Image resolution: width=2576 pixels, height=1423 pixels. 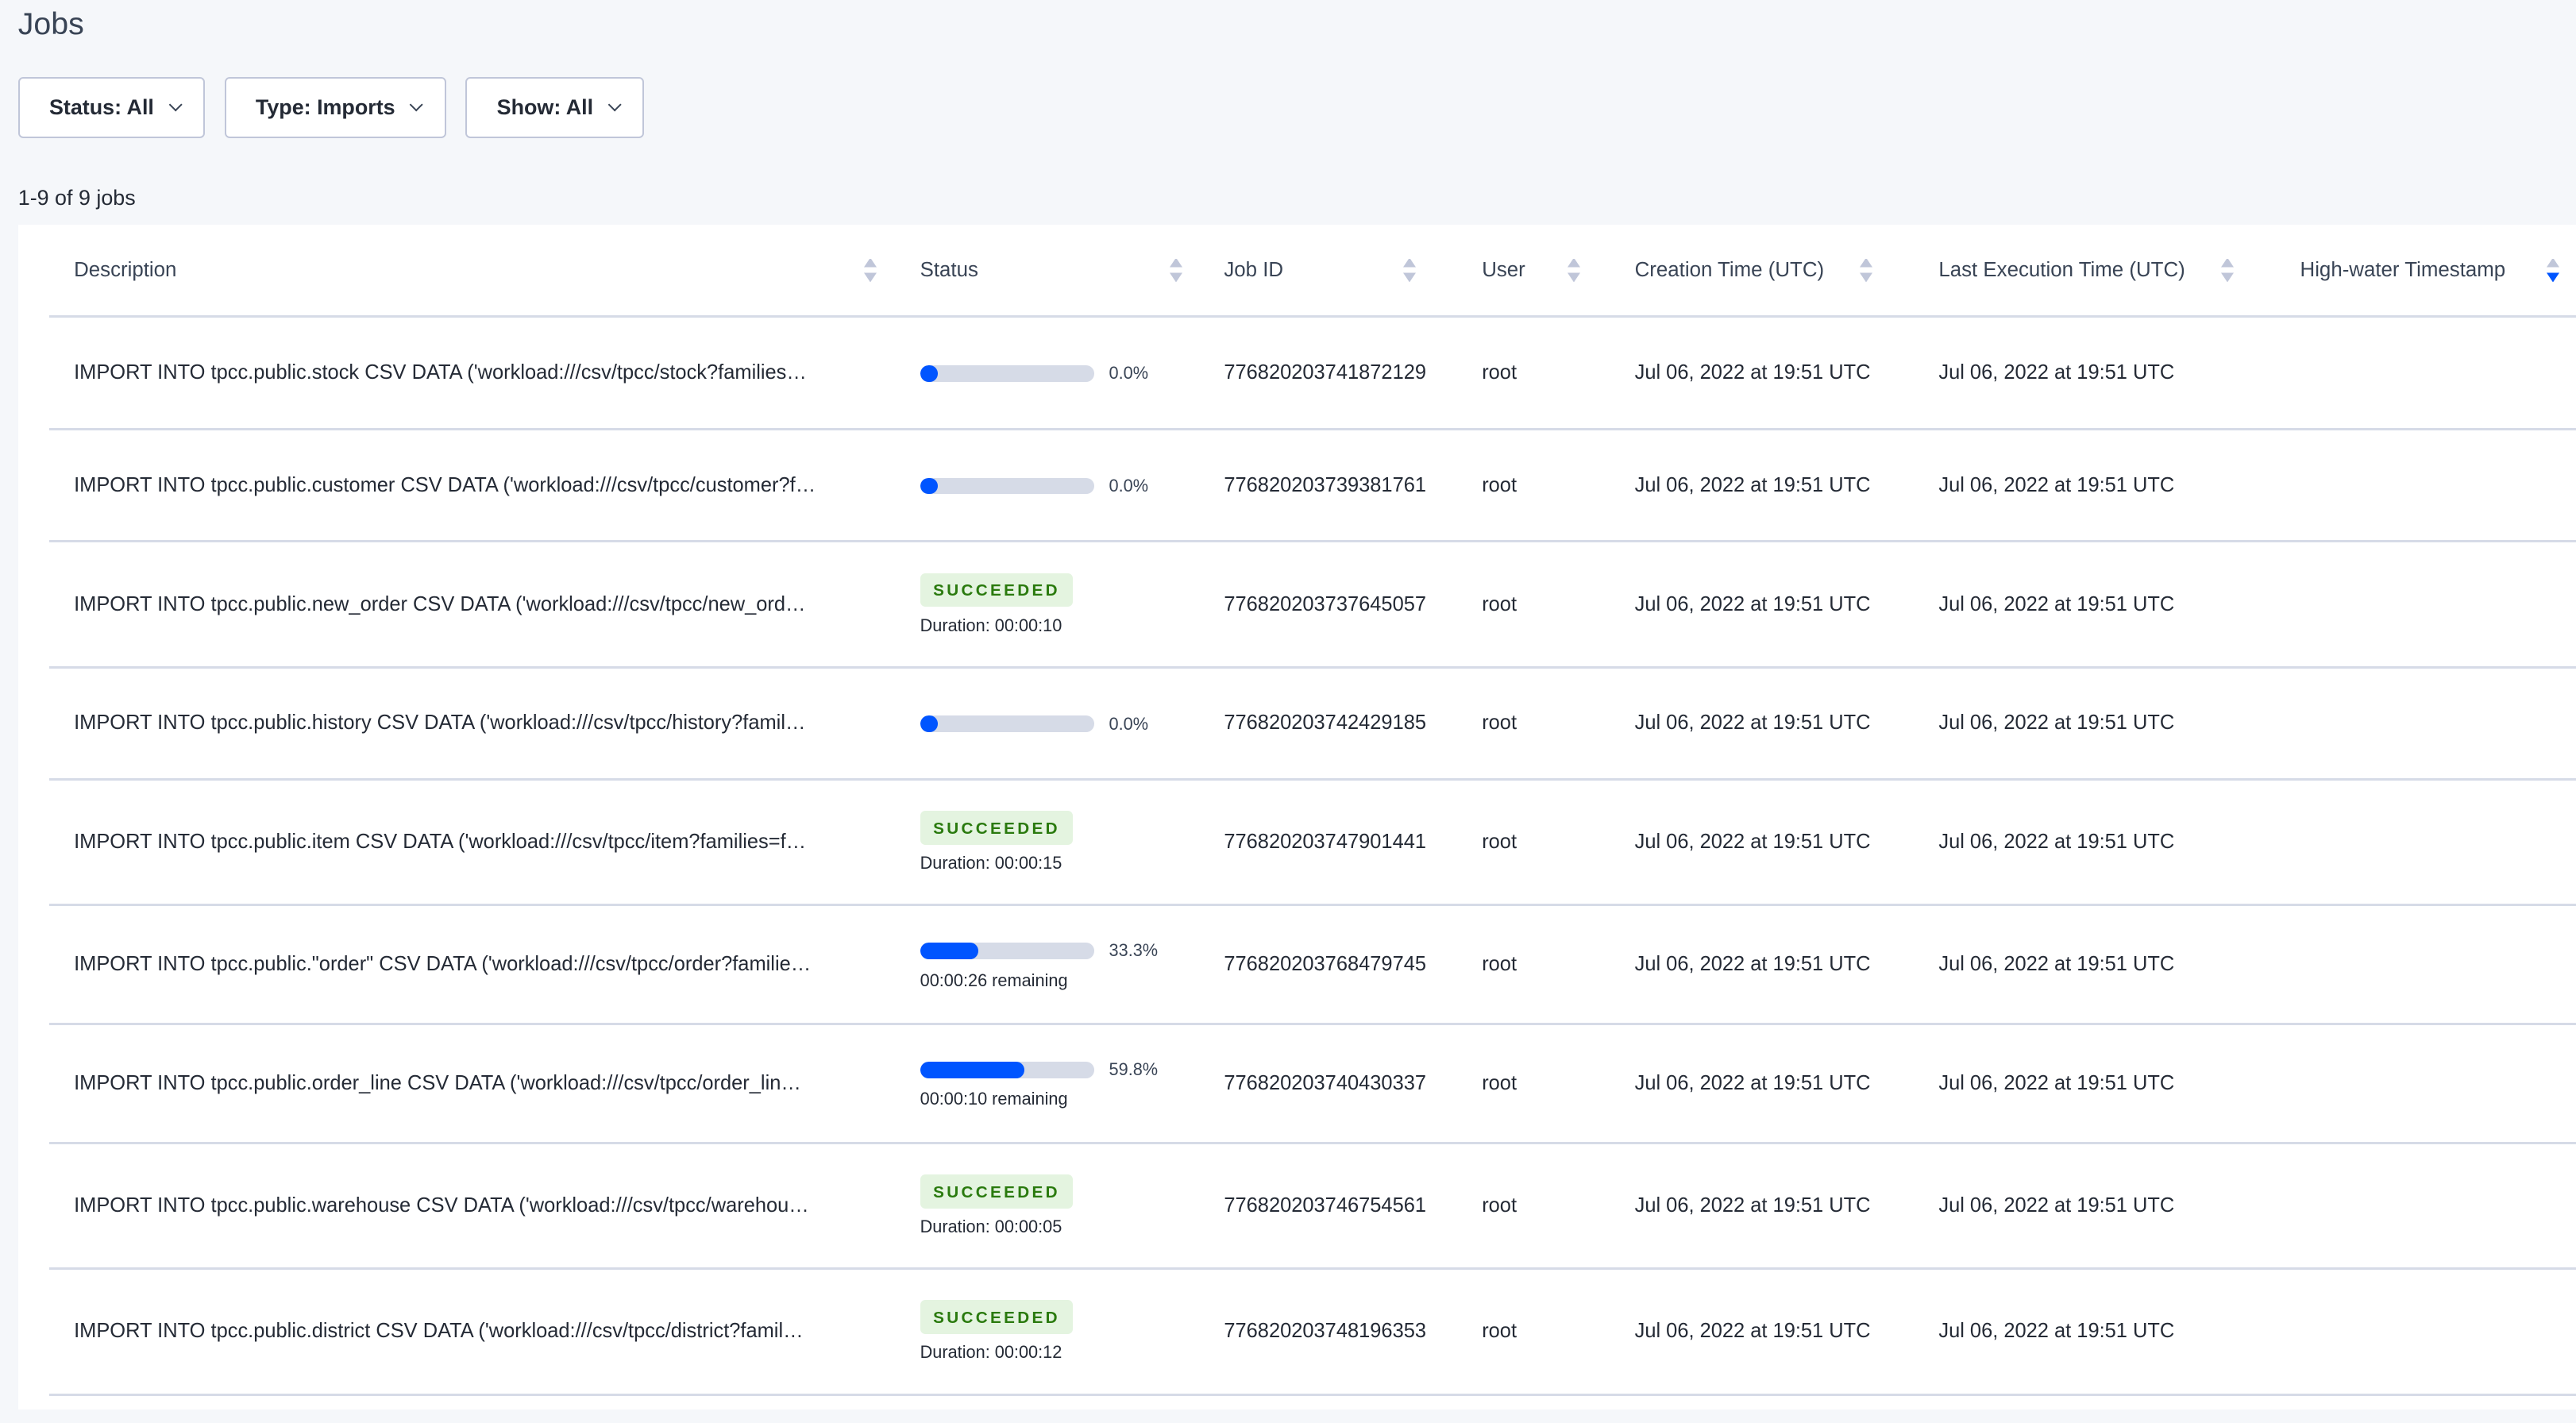 What do you see at coordinates (1254, 270) in the screenshot?
I see `column-header-label: Job ID` at bounding box center [1254, 270].